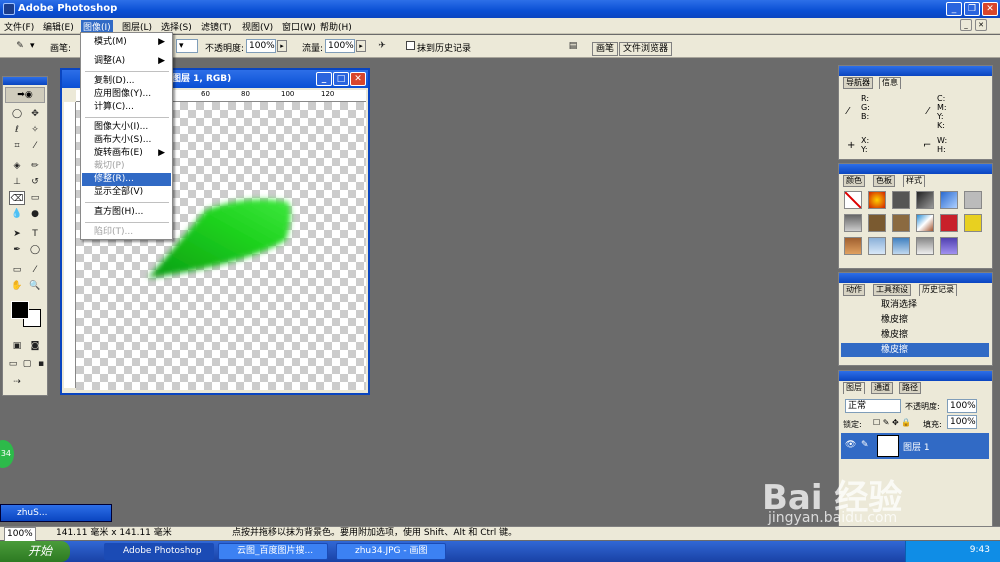 The image size is (1000, 562). Describe the element at coordinates (35, 146) in the screenshot. I see `slice-tool-icon: ⁄` at that location.